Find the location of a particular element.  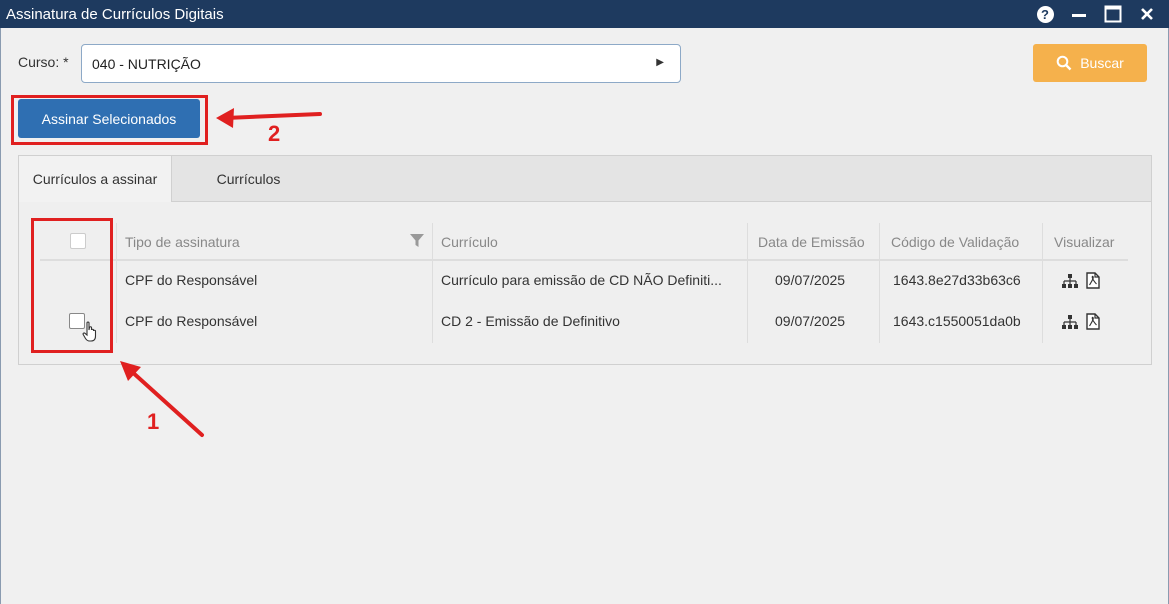

annotation-label-2: 2 is located at coordinates (274, 133).